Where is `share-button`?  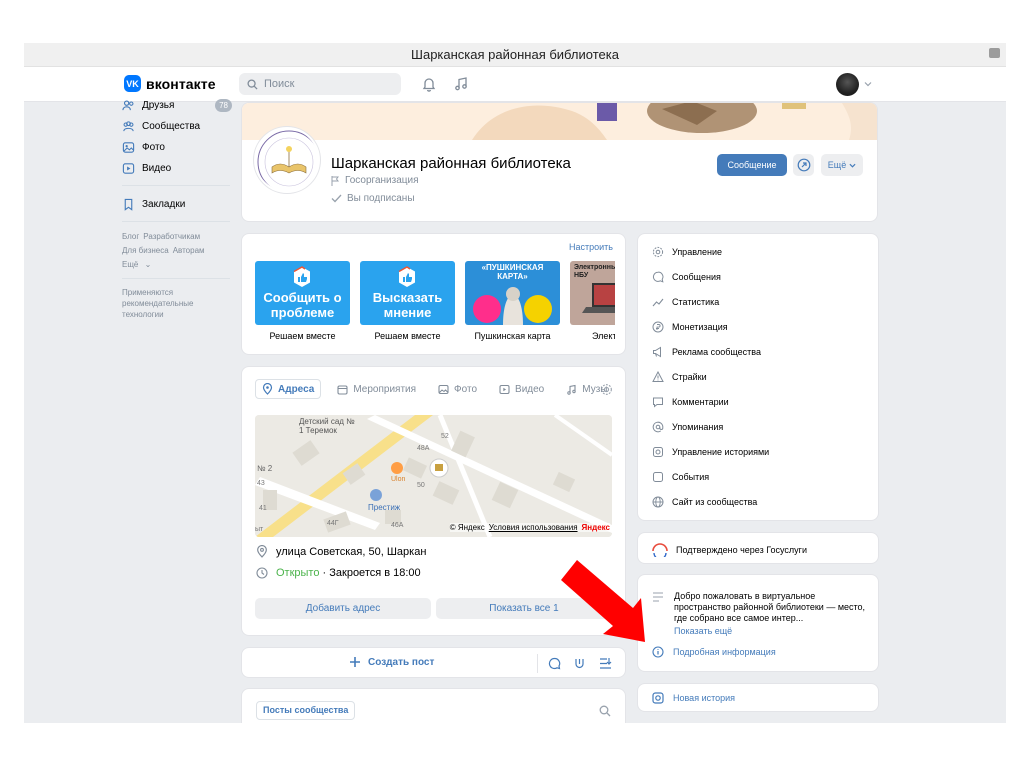
share-button is located at coordinates (803, 165).